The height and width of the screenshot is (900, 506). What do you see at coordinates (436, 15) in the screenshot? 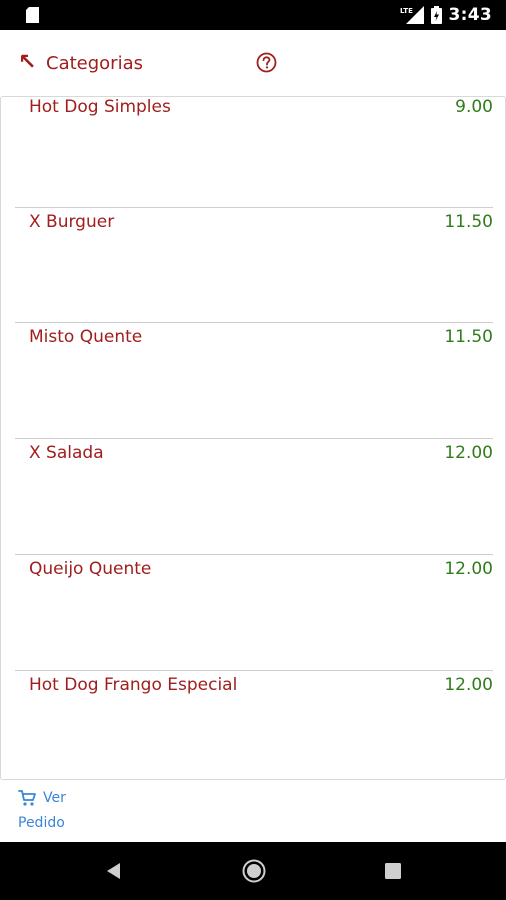
I see `battery-icon` at bounding box center [436, 15].